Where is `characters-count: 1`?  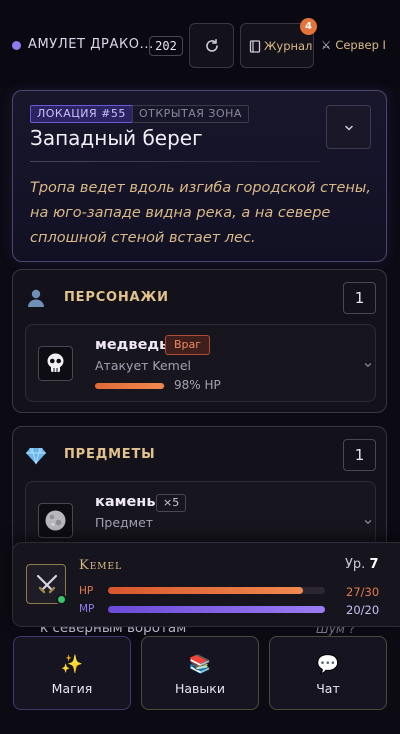
characters-count: 1 is located at coordinates (359, 298).